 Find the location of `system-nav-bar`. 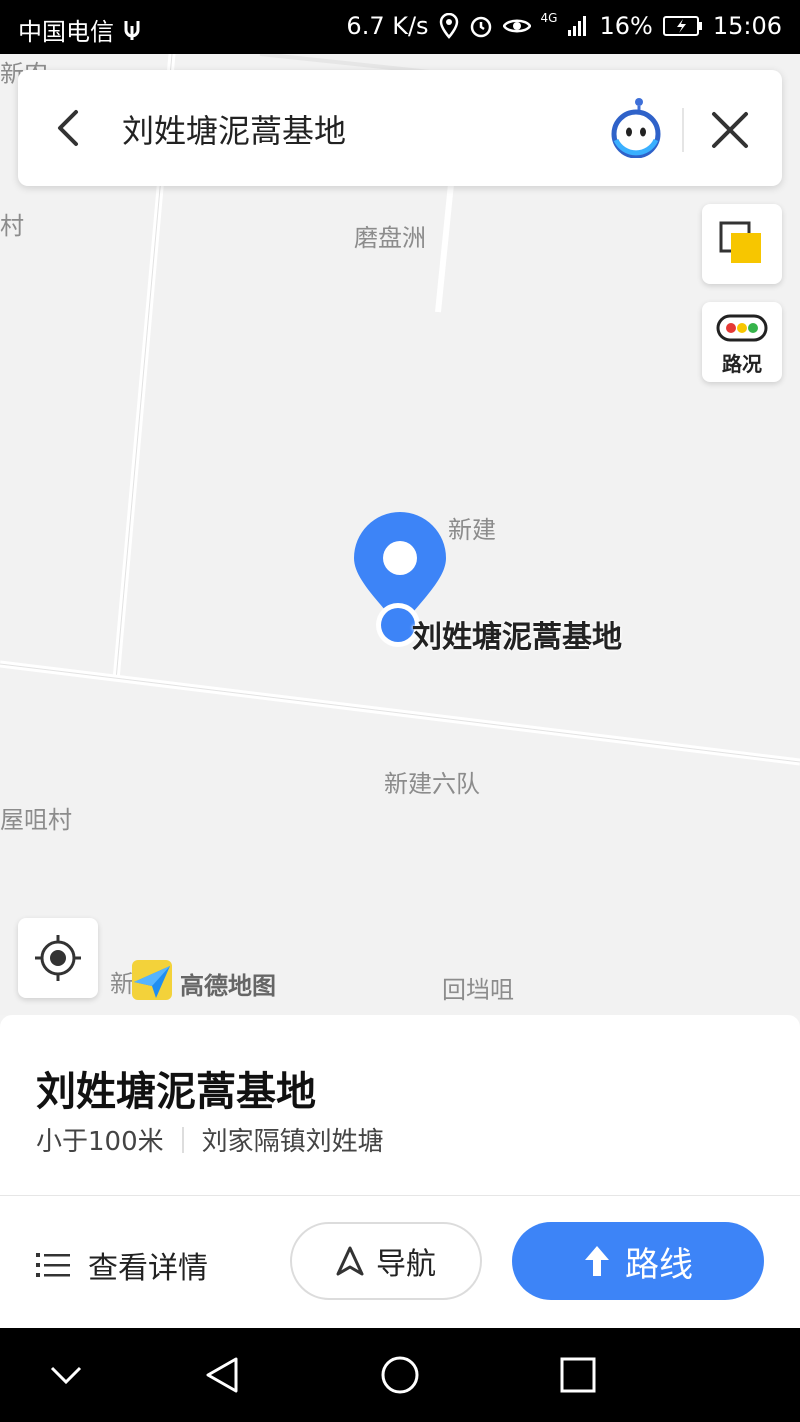

system-nav-bar is located at coordinates (400, 1375).